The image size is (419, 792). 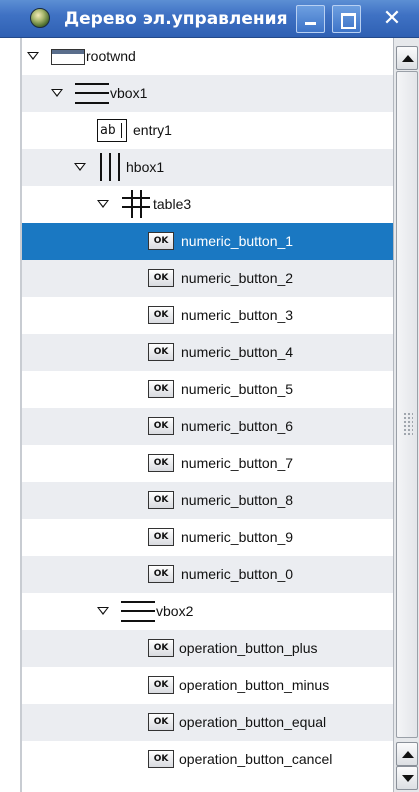 What do you see at coordinates (237, 315) in the screenshot?
I see `tree-node-label: numeric_button_3` at bounding box center [237, 315].